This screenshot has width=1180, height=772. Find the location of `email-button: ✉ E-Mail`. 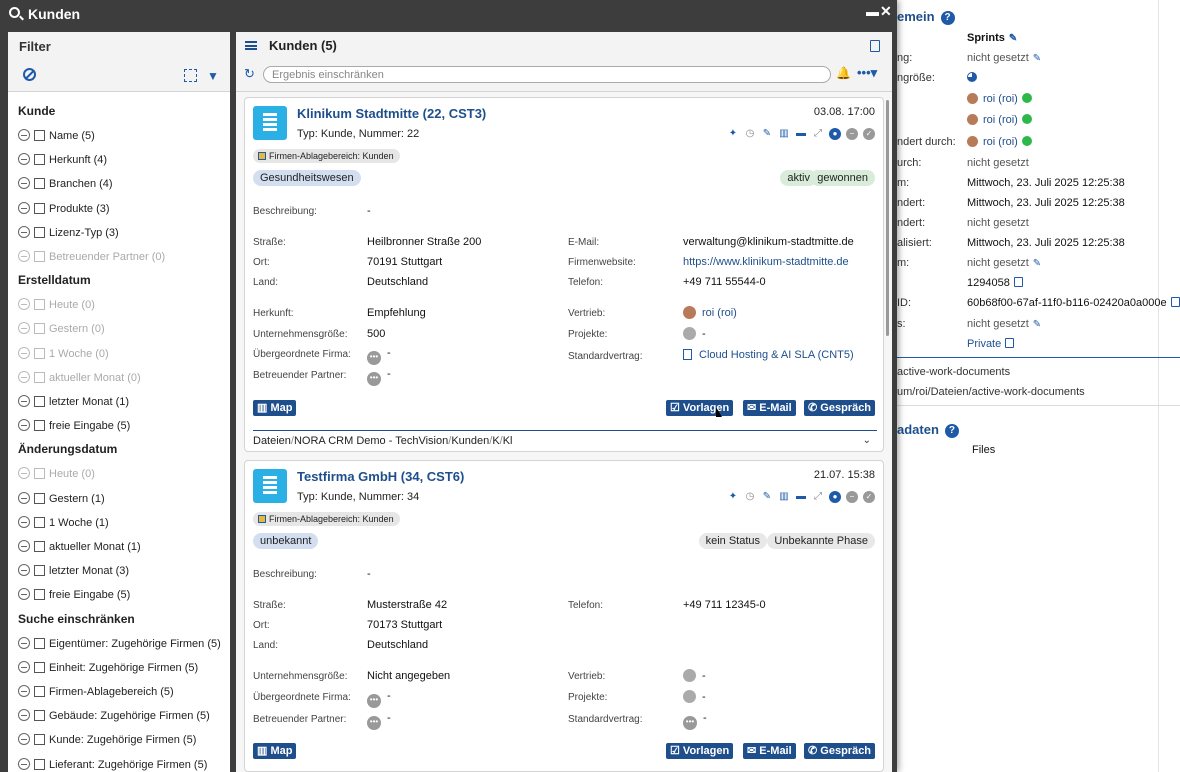

email-button: ✉ E-Mail is located at coordinates (769, 408).